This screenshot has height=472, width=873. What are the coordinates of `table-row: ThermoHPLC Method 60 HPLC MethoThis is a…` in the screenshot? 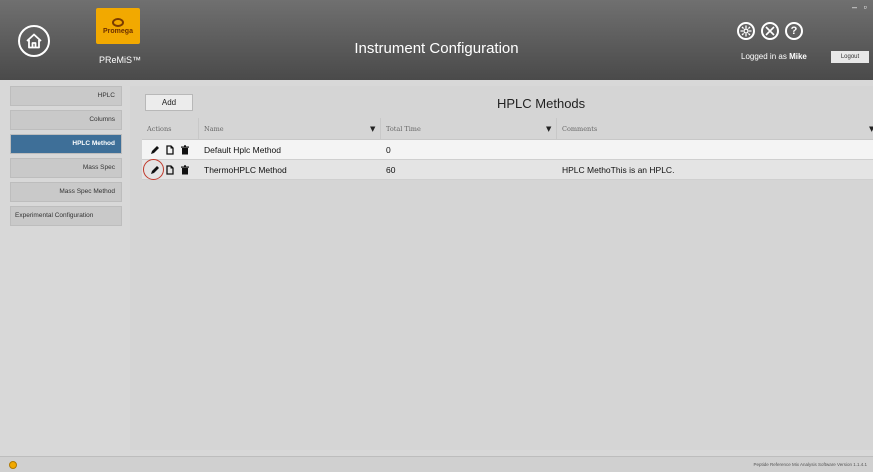 It's located at (507, 169).